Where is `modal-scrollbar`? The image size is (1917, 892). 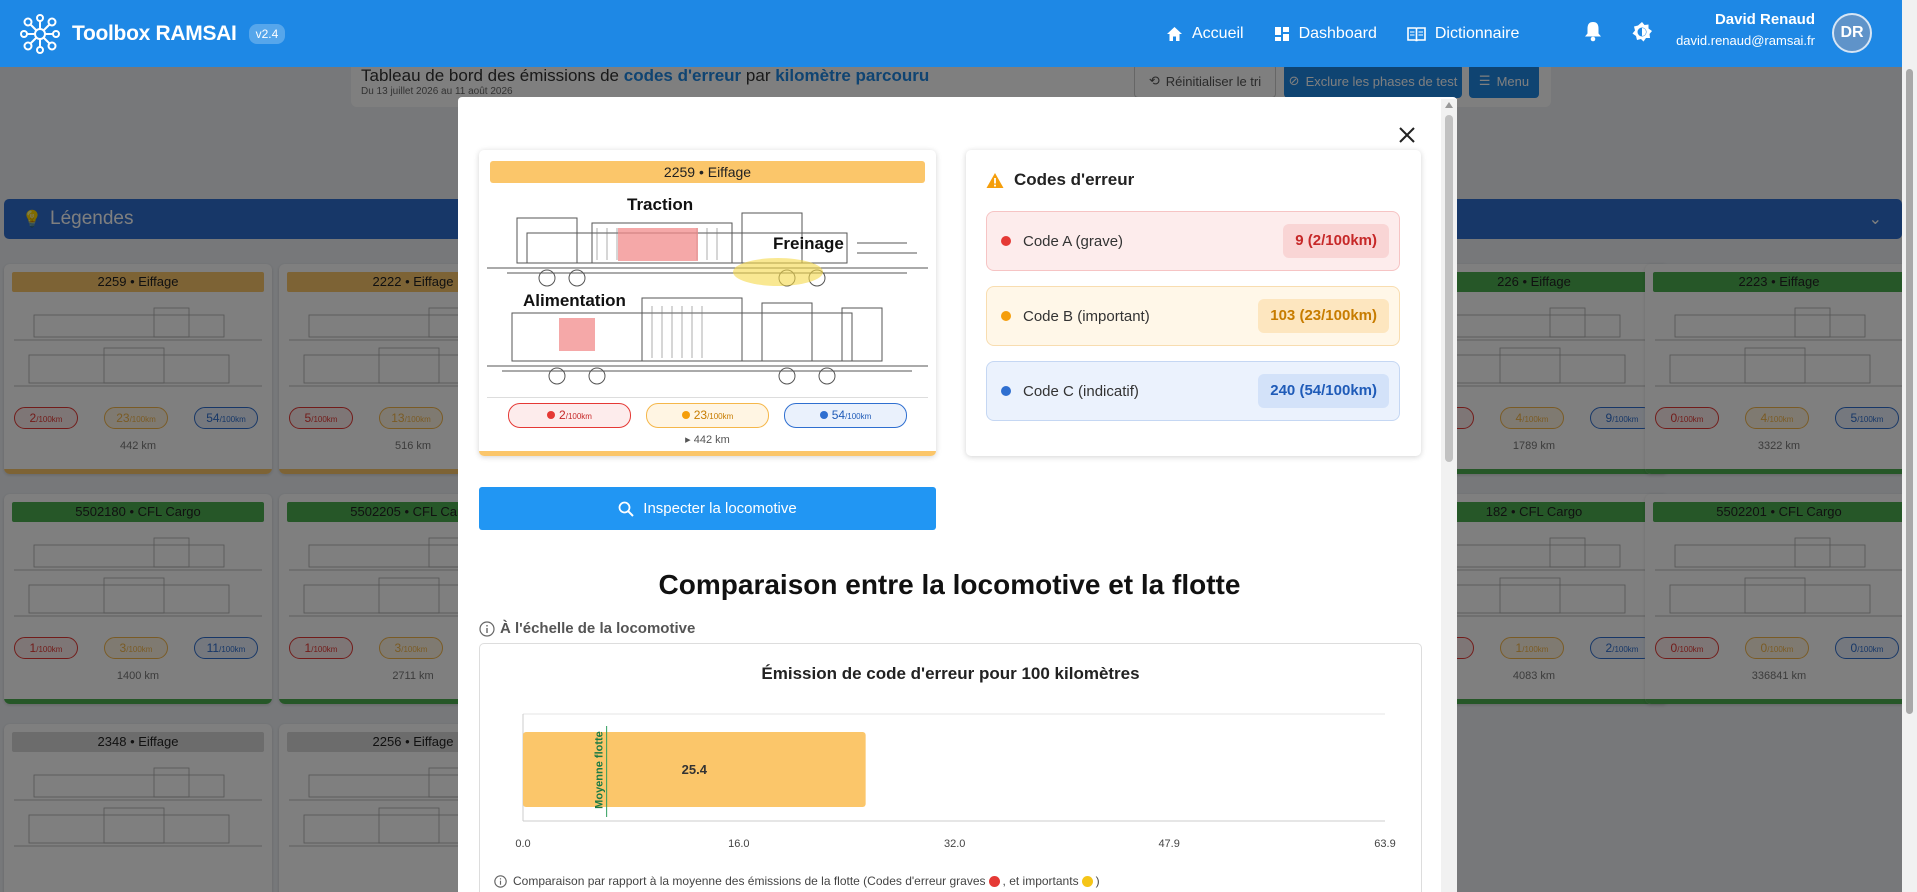
modal-scrollbar is located at coordinates (1449, 495).